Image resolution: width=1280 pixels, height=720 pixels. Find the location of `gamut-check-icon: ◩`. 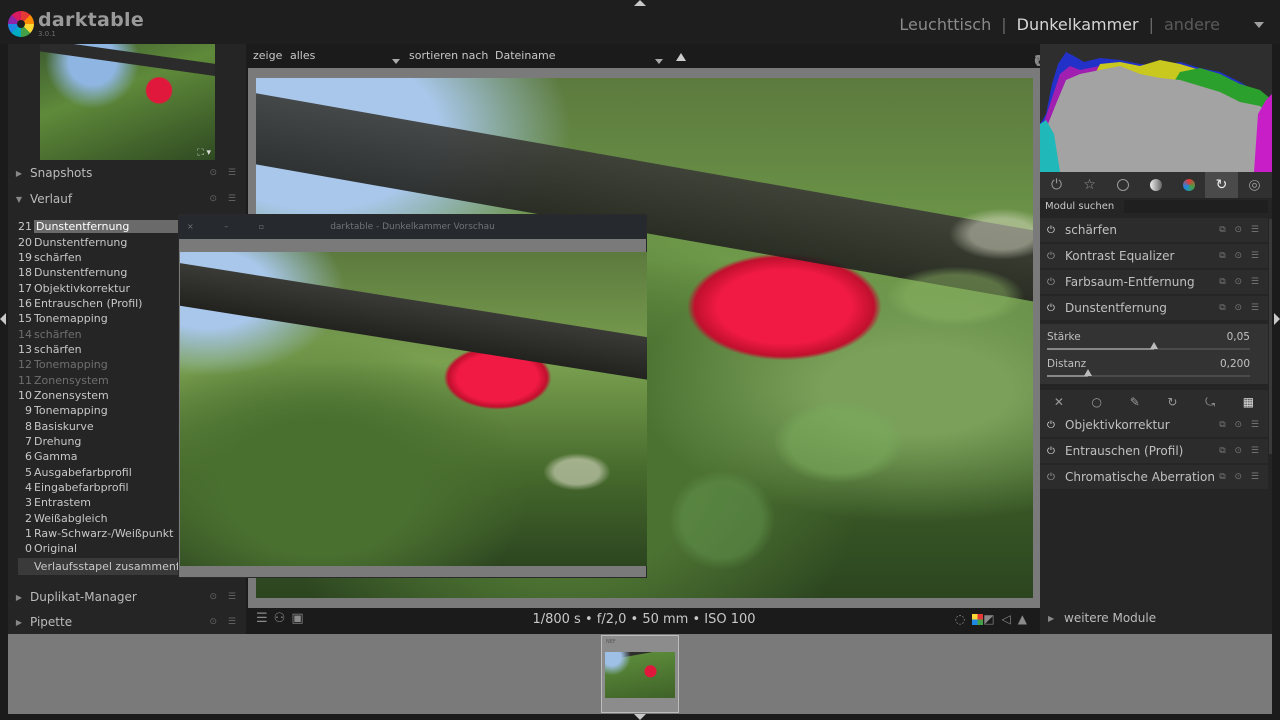

gamut-check-icon: ◩ is located at coordinates (992, 619).